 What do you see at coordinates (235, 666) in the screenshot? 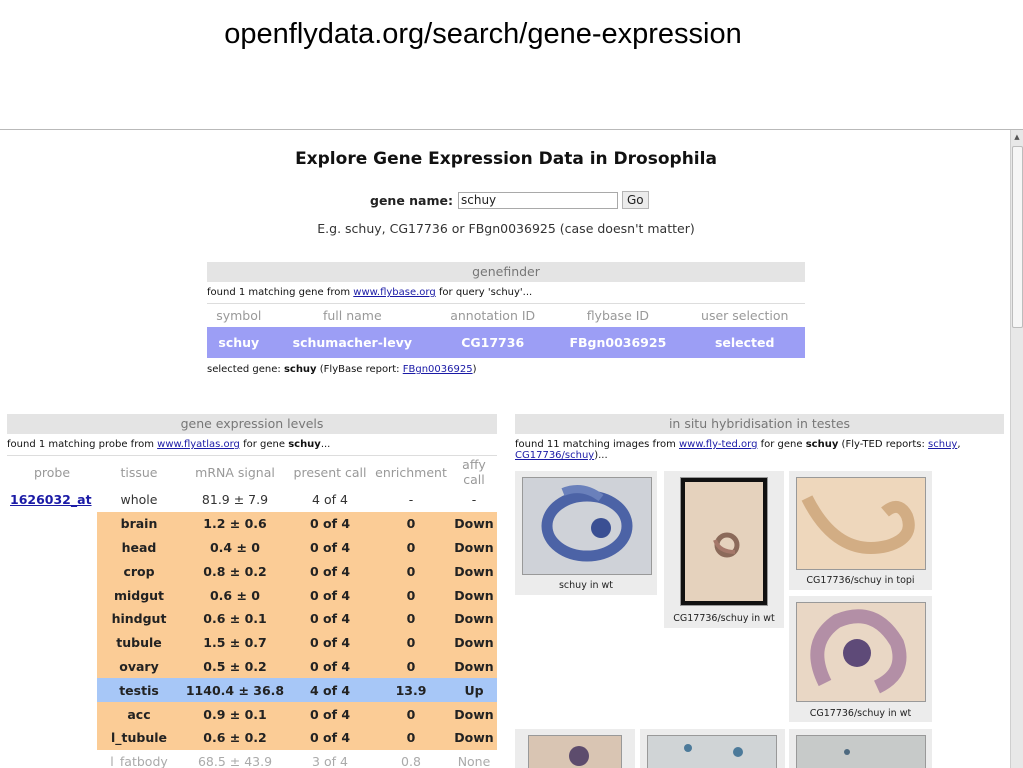
I see `mrna-signal-cell: 0.5 ± 0.2` at bounding box center [235, 666].